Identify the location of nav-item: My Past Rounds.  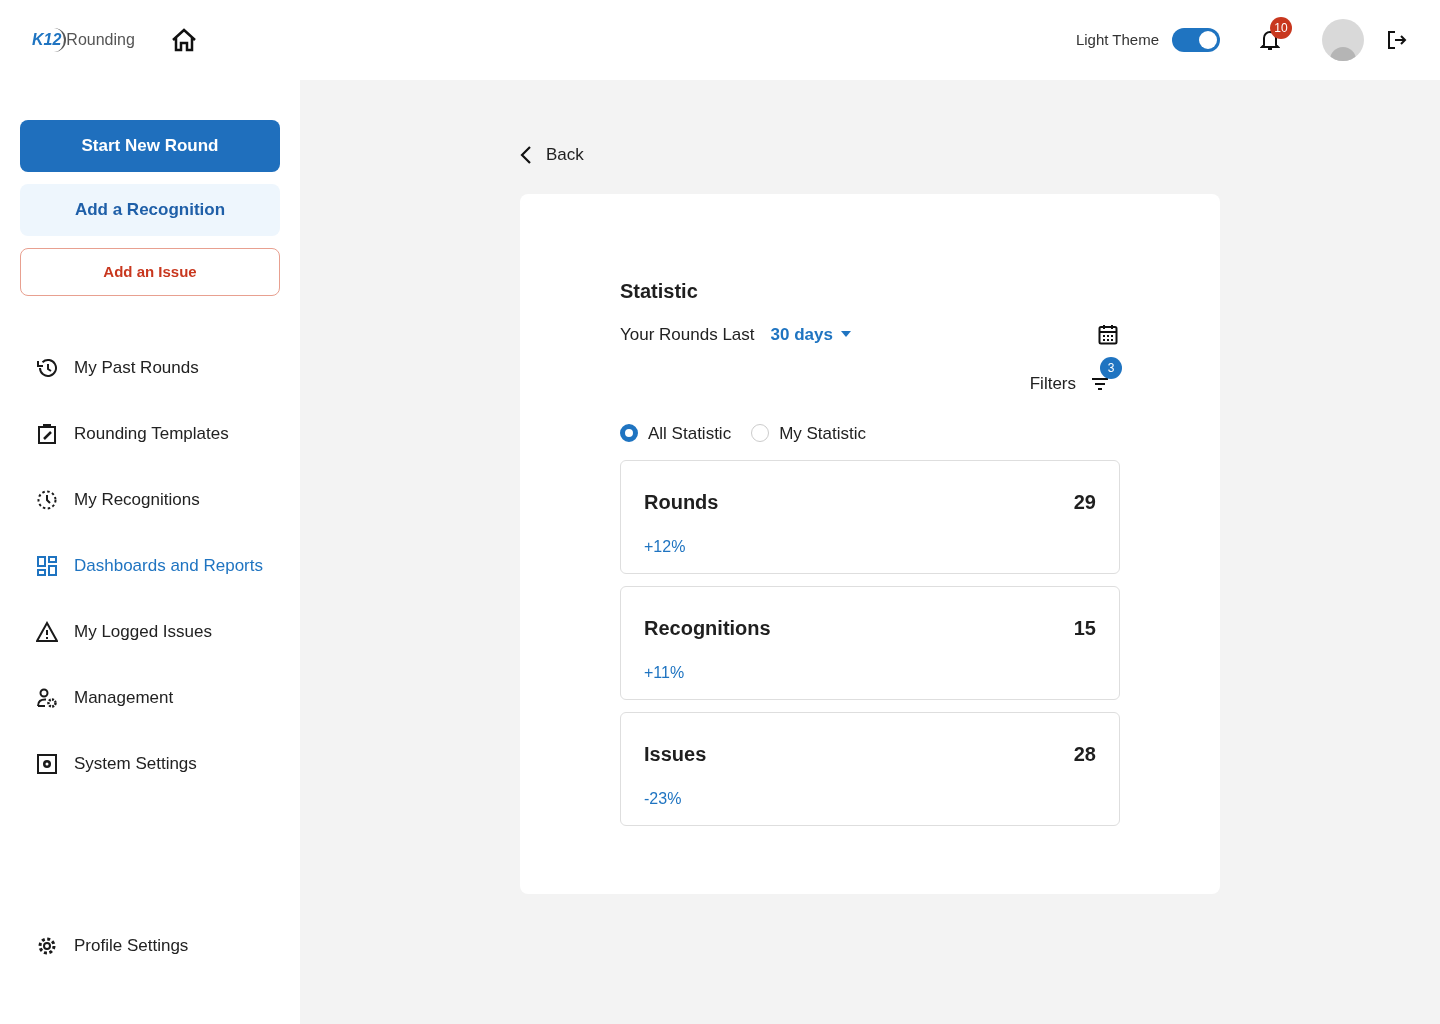
(150, 368).